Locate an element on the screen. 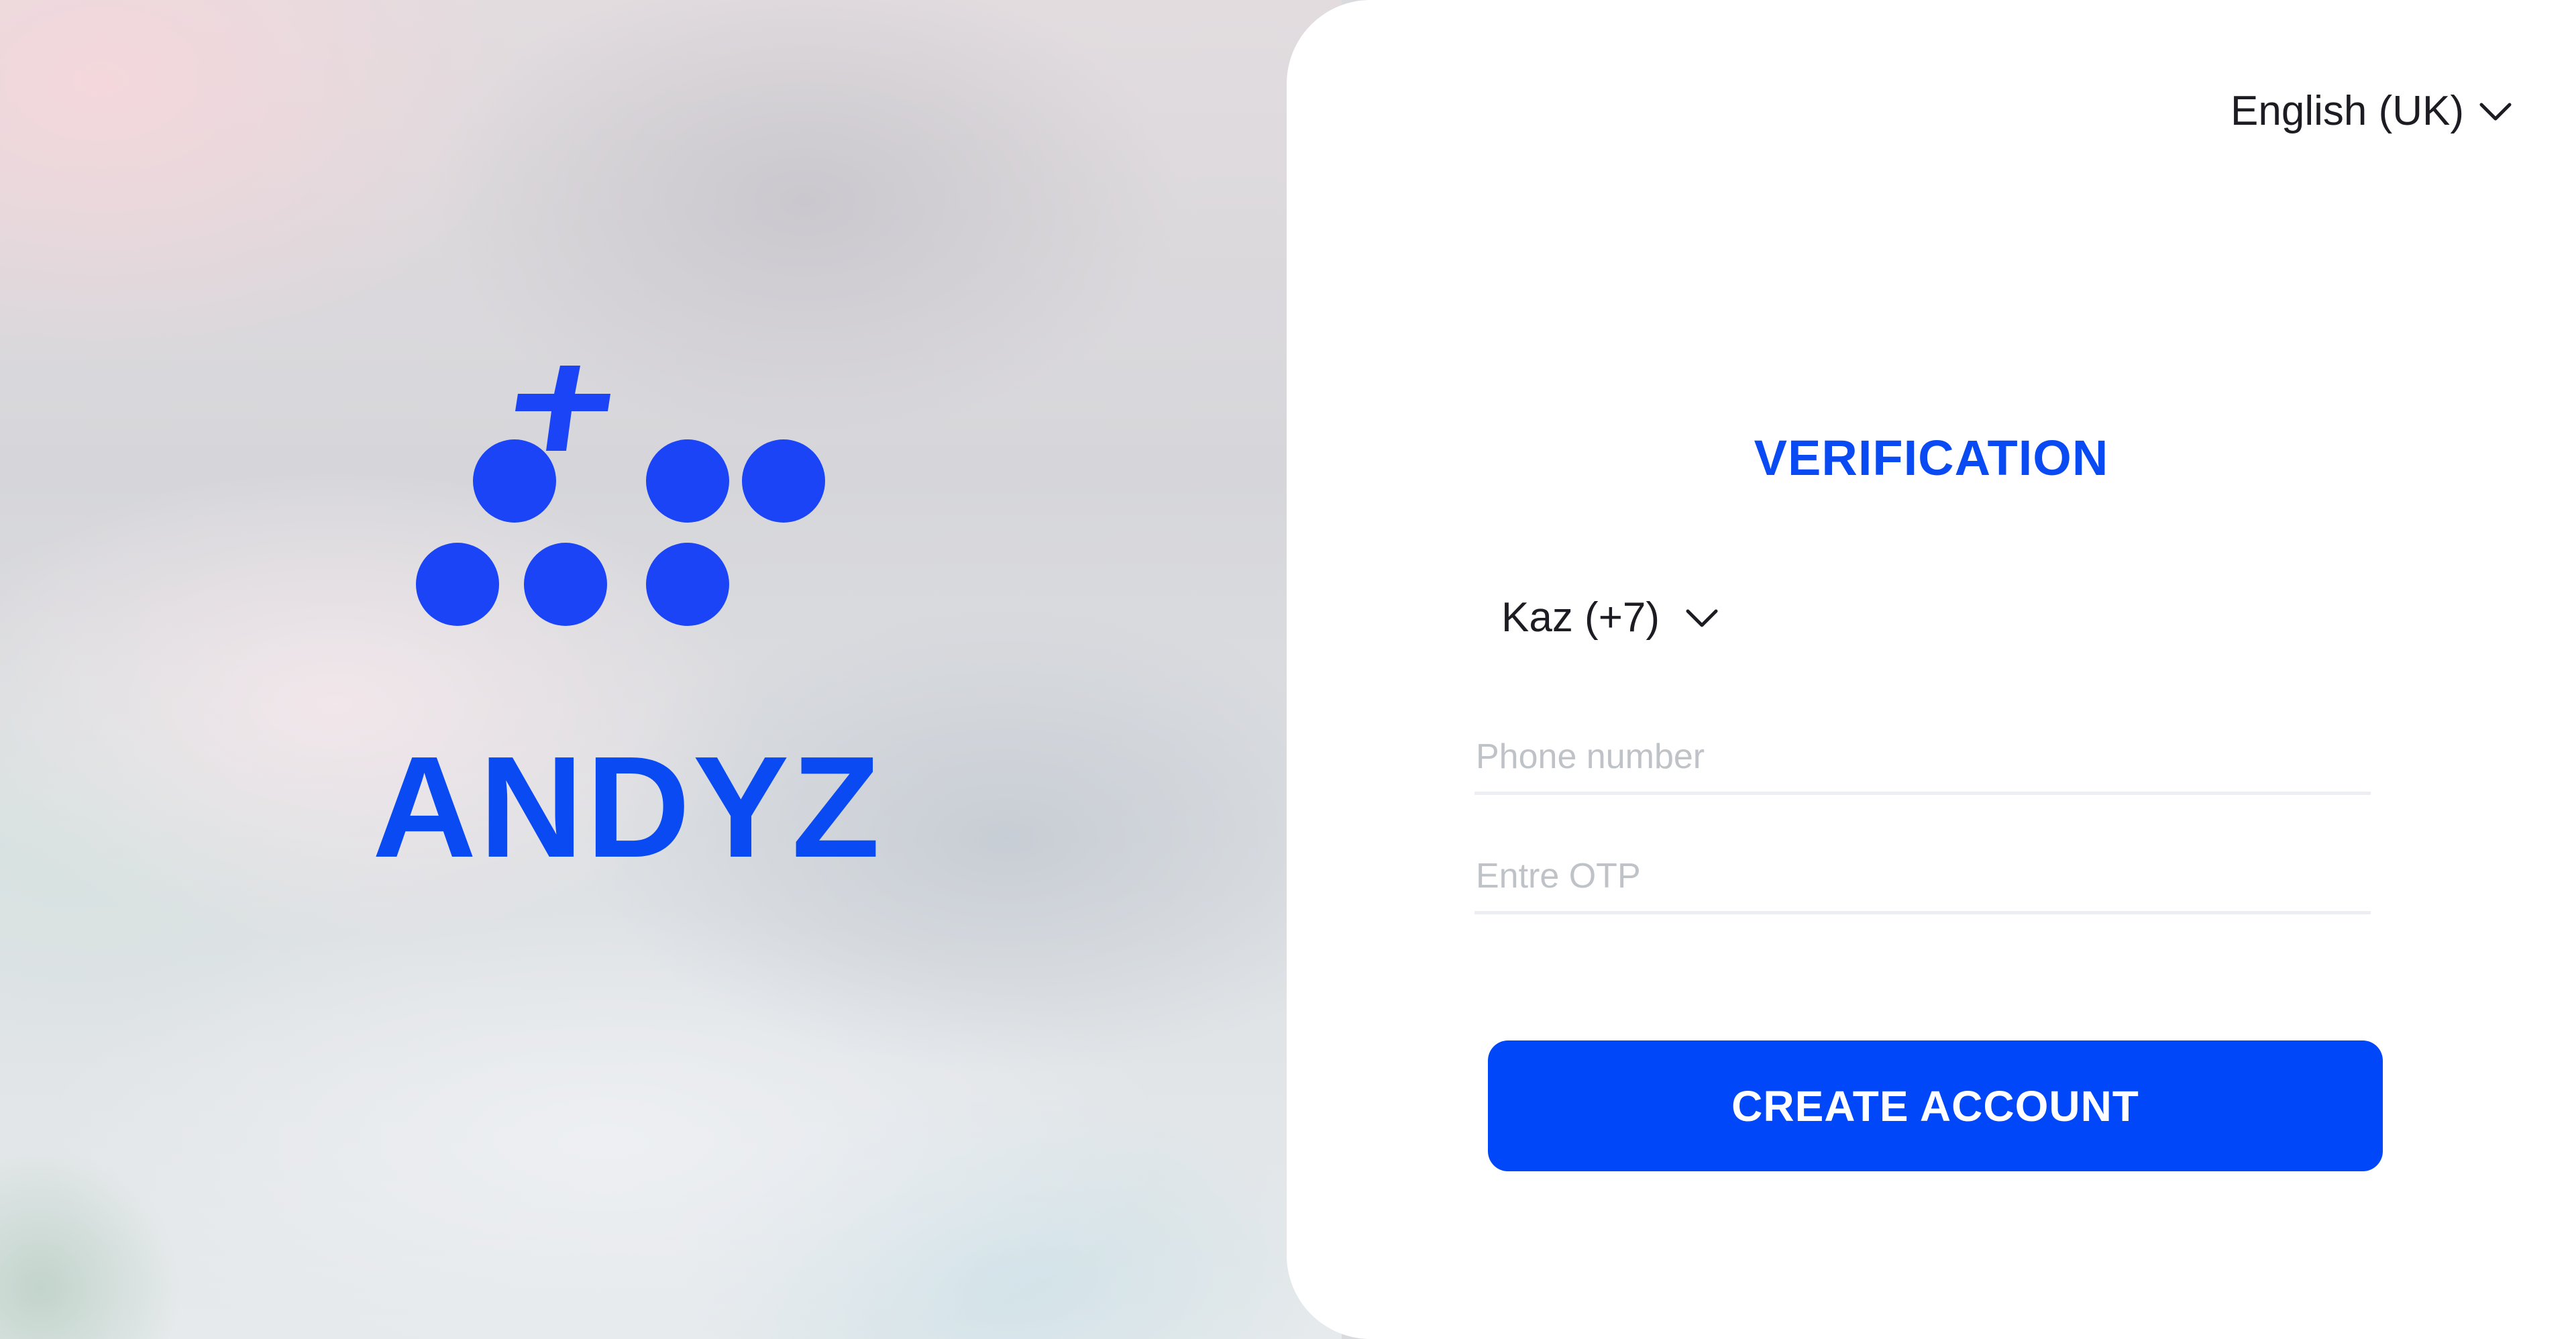  country-code-label: Kaz (+7) is located at coordinates (1580, 617).